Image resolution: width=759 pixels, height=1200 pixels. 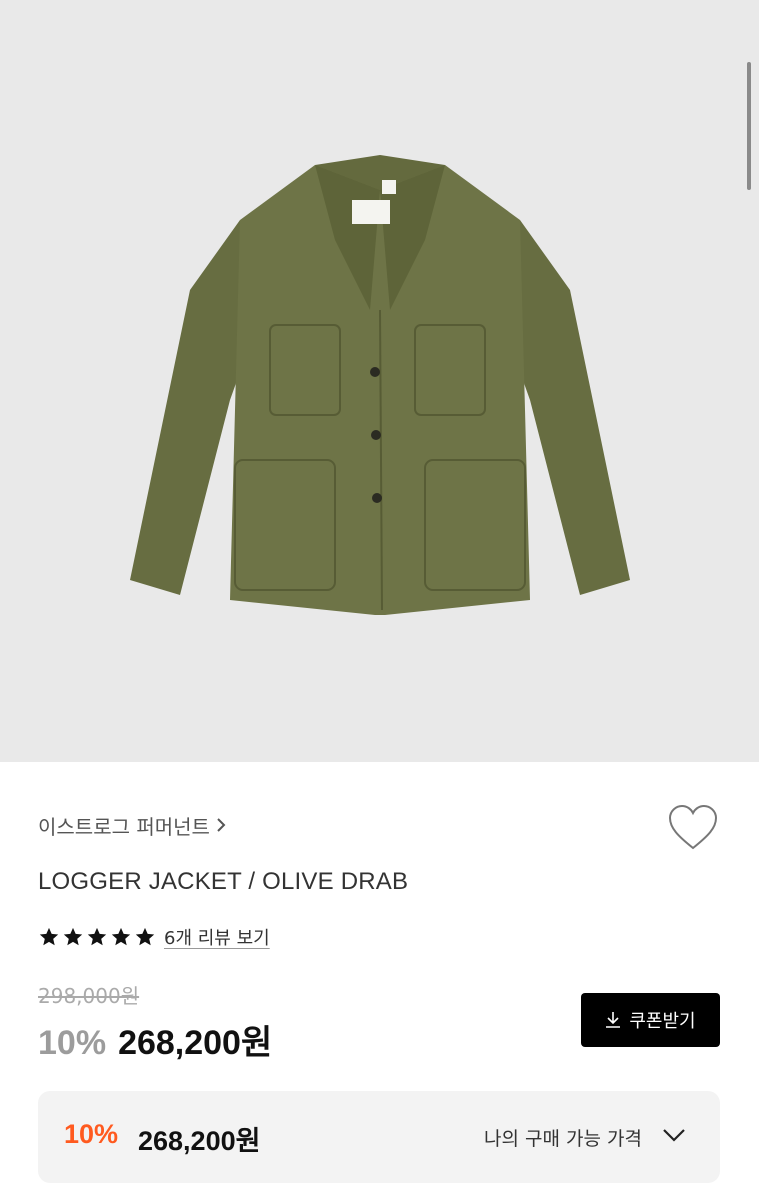 I want to click on original-price: 298,000원, so click(x=89, y=996).